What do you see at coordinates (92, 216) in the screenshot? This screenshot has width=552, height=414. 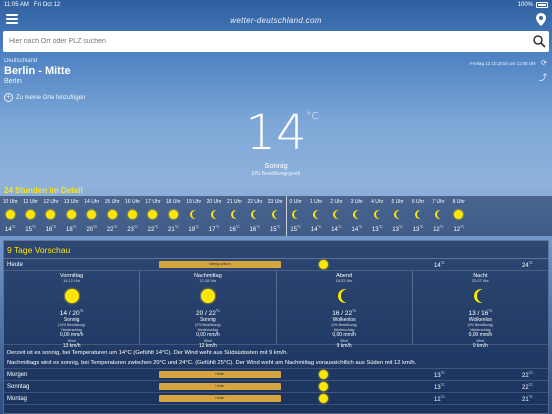 I see `hour-cell: 14 Uhr 20°C` at bounding box center [92, 216].